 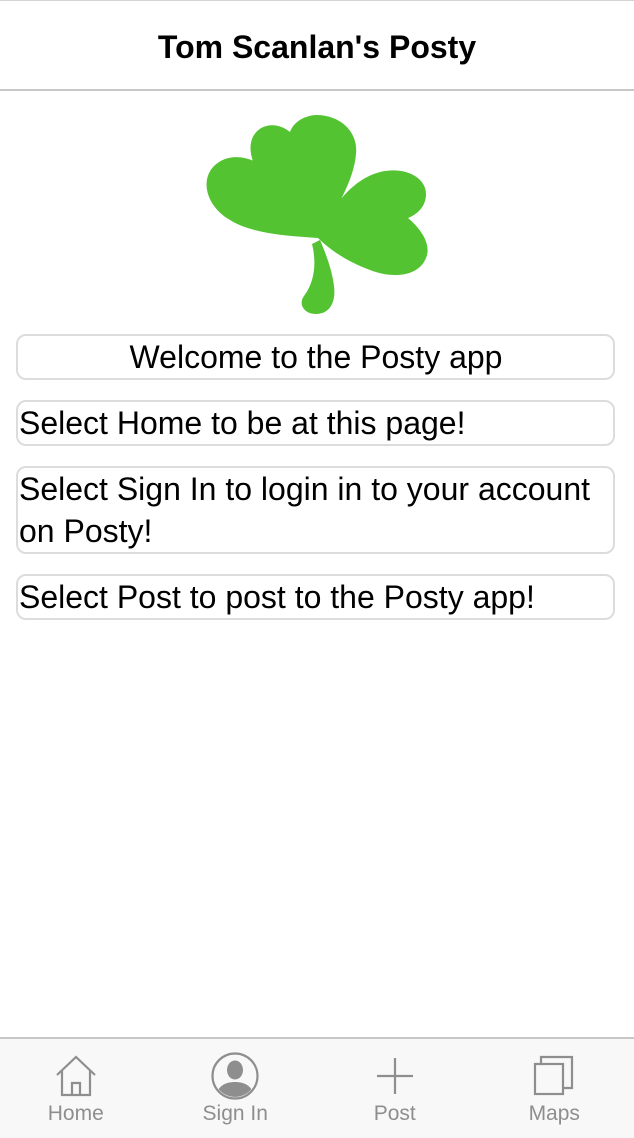 I want to click on home-info-card: Select Home to be at this page!, so click(x=315, y=423).